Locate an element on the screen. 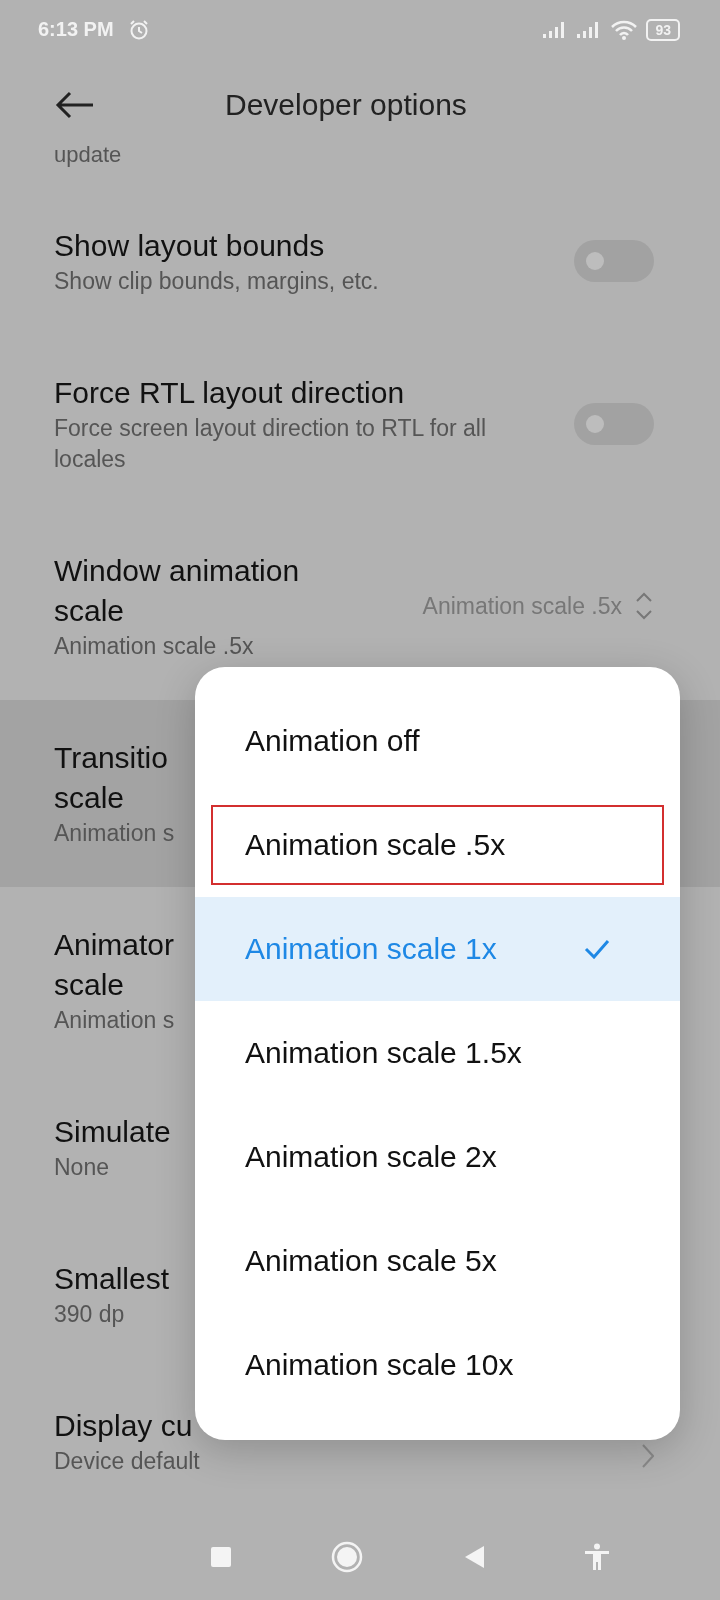  setting-subtitle: Animation scale .5x is located at coordinates (154, 646).